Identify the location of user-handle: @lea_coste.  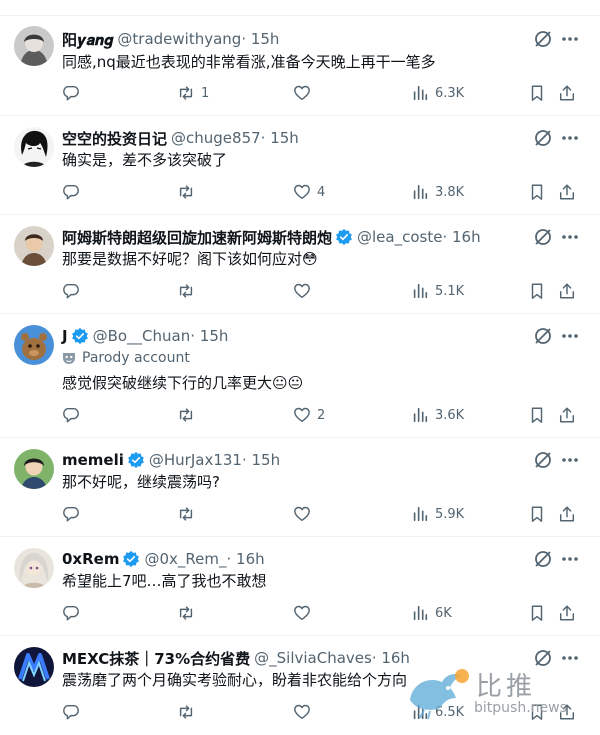
(399, 237).